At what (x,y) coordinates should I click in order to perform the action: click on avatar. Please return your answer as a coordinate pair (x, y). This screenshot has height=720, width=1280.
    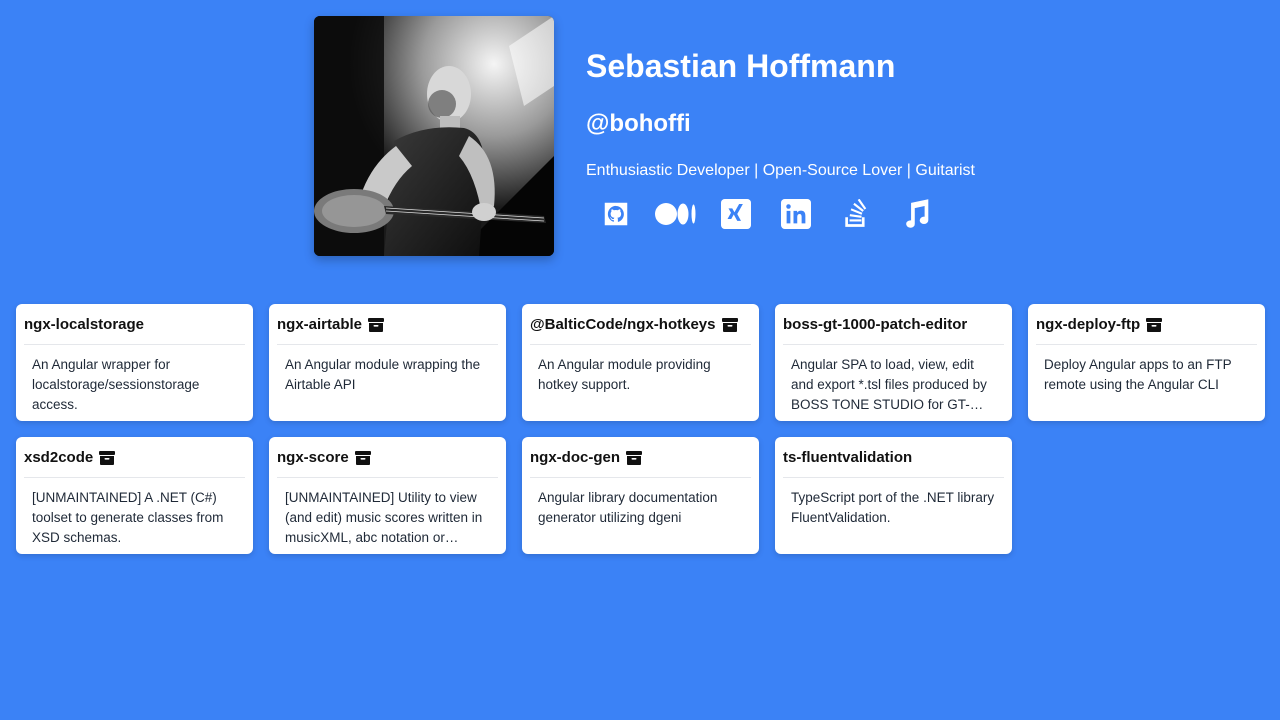
    Looking at the image, I should click on (434, 136).